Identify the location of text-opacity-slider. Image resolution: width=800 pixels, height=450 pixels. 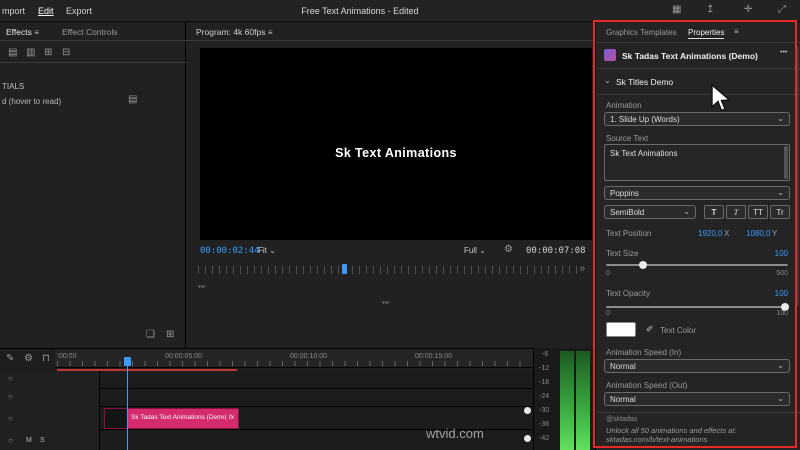
(697, 307).